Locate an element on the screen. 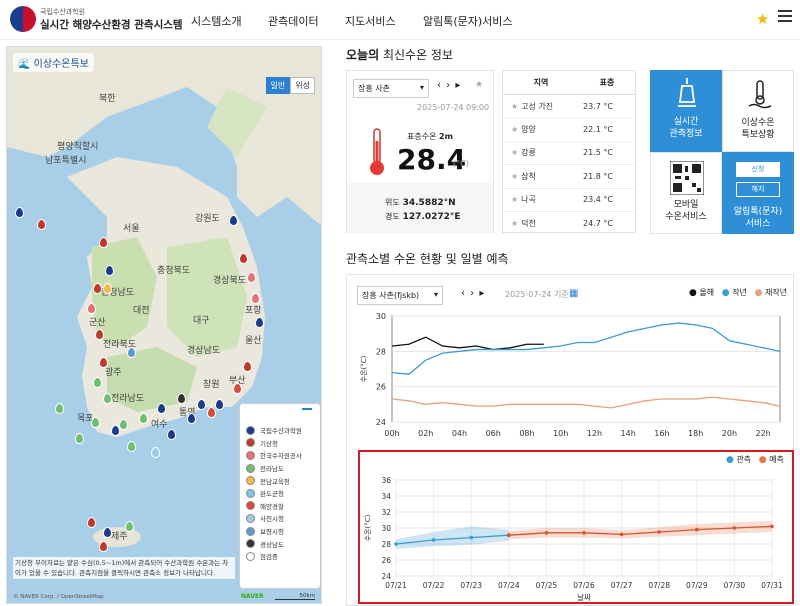 The width and height of the screenshot is (800, 606). legend-item: 경상남도 is located at coordinates (280, 543).